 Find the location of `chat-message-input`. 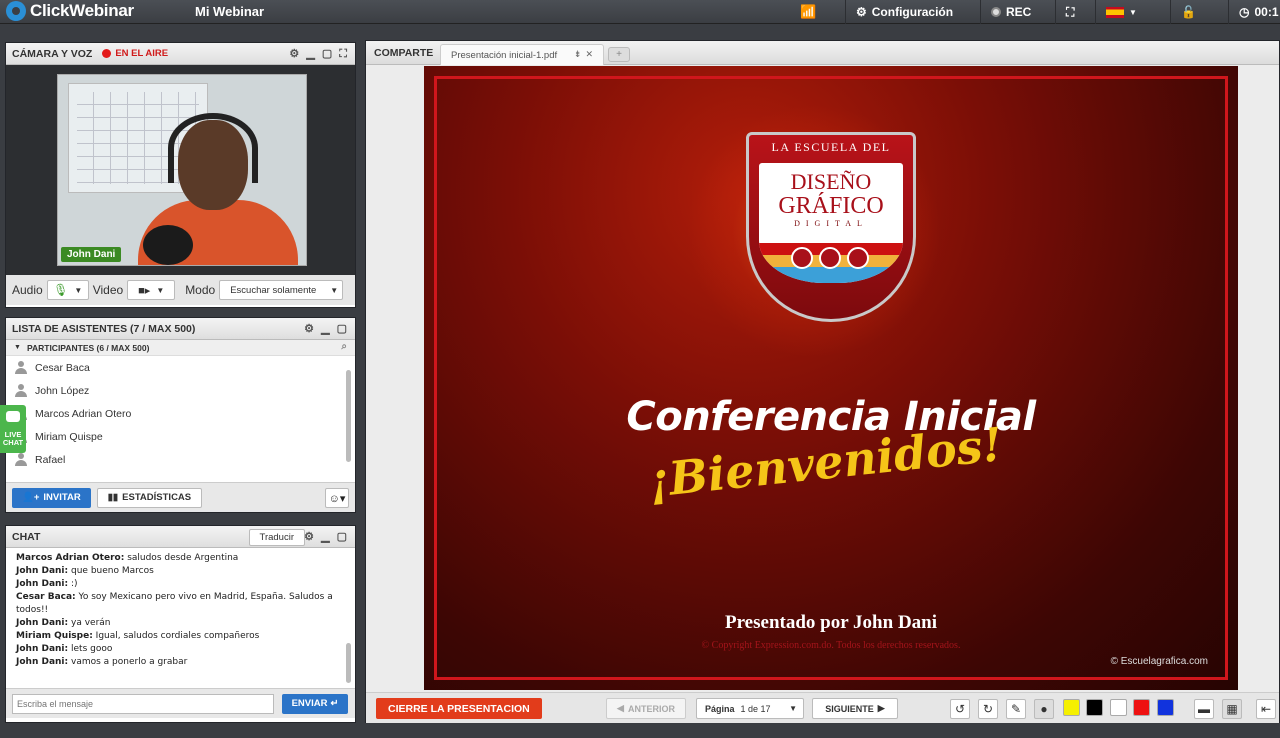

chat-message-input is located at coordinates (143, 703).